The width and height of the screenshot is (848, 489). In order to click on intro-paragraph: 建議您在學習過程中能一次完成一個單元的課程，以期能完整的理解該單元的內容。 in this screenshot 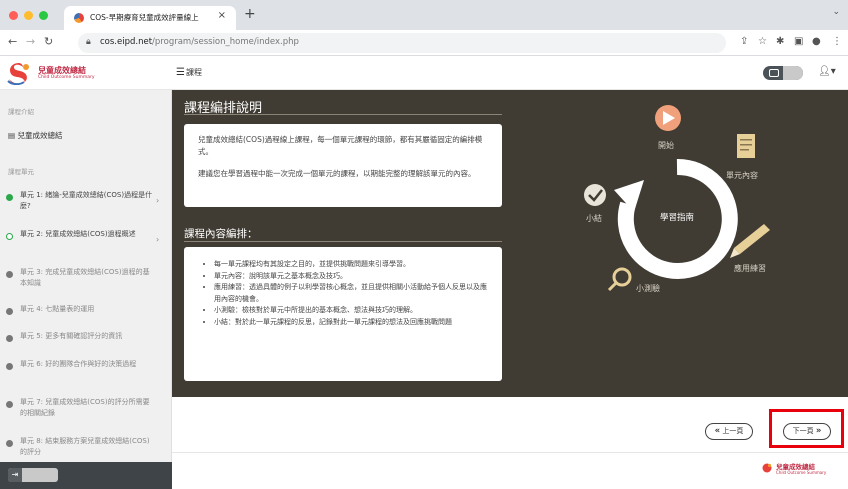, I will do `click(337, 173)`.